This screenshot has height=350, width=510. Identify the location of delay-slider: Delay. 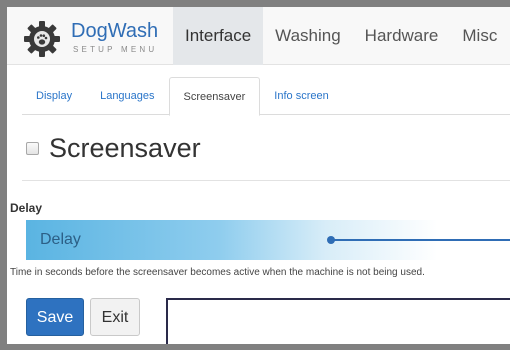
(268, 240).